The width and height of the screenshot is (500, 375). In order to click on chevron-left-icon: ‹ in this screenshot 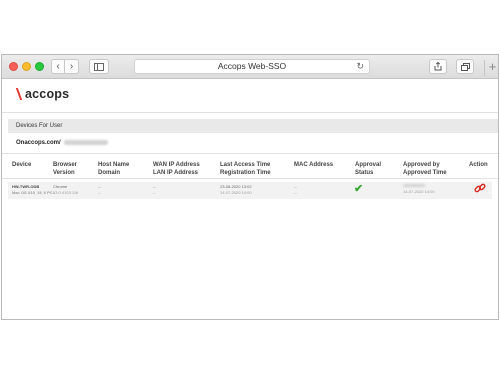, I will do `click(58, 66)`.